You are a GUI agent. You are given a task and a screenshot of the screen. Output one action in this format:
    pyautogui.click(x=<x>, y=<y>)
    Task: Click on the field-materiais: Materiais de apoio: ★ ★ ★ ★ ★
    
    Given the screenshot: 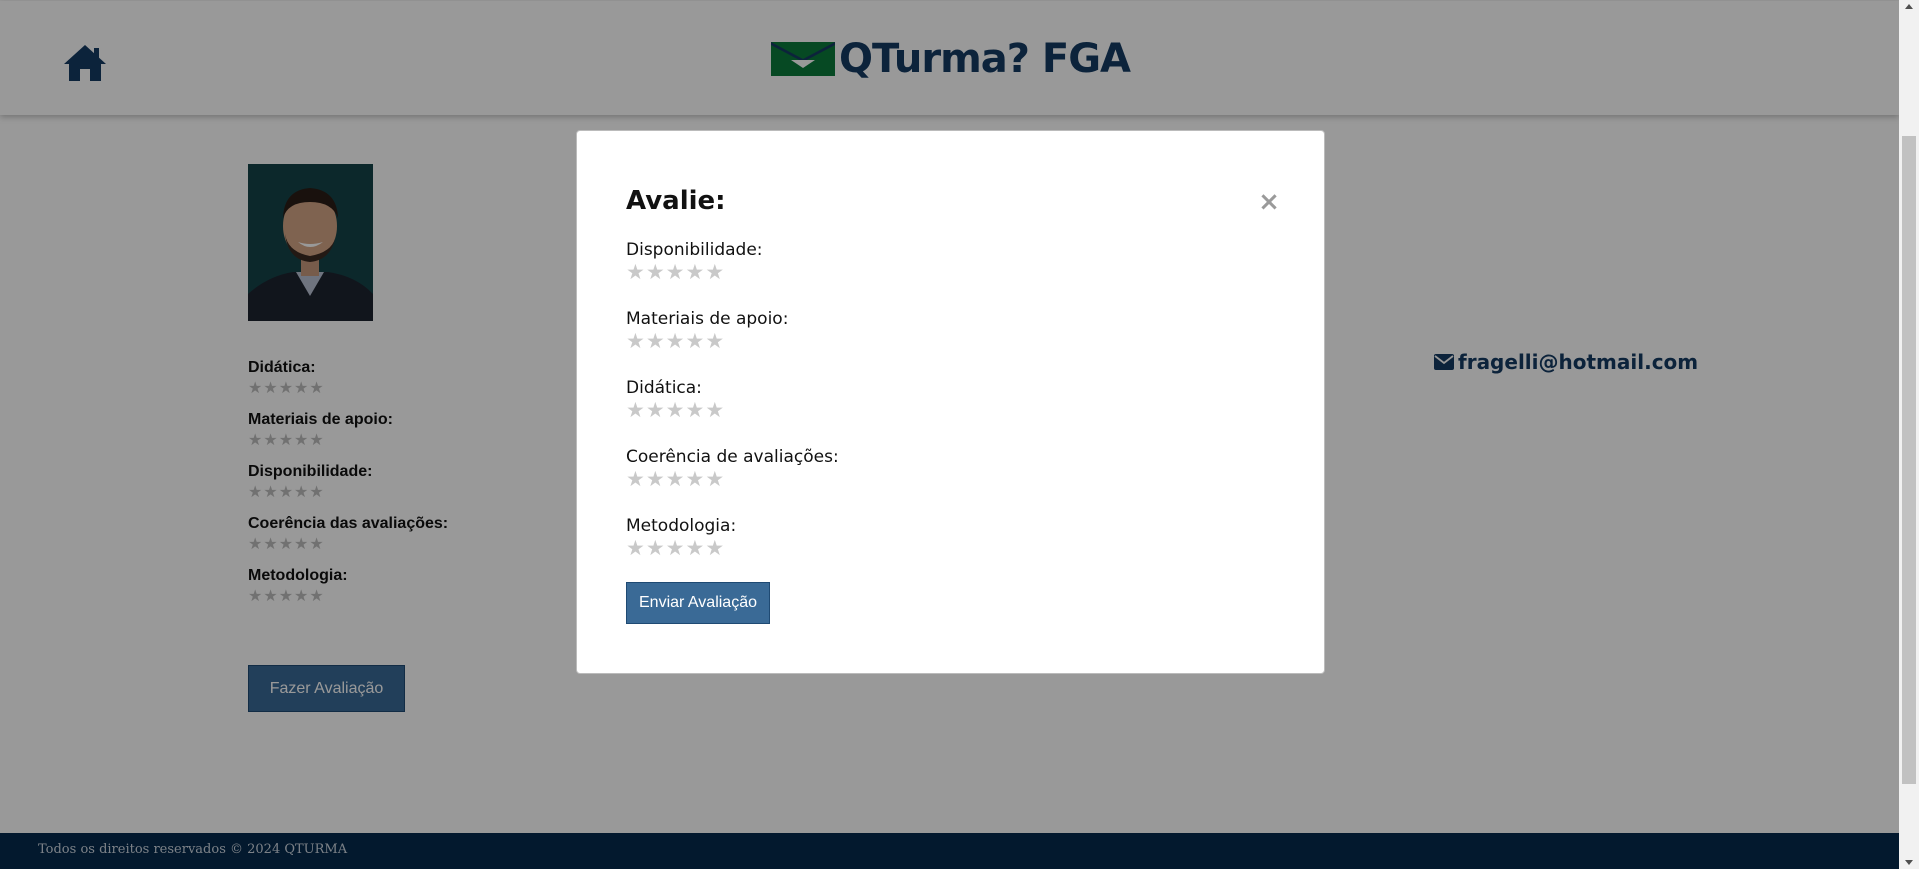 What is the action you would take?
    pyautogui.click(x=732, y=342)
    